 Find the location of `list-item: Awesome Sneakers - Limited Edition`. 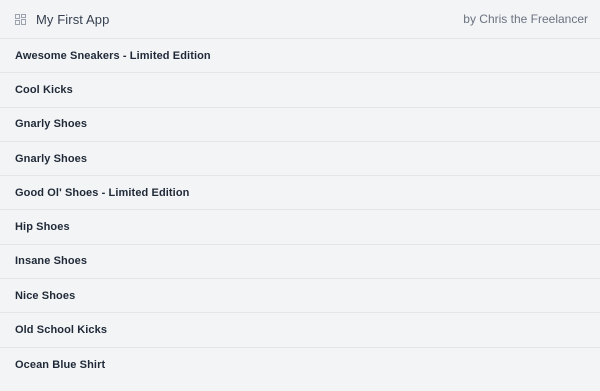

list-item: Awesome Sneakers - Limited Edition is located at coordinates (300, 56).